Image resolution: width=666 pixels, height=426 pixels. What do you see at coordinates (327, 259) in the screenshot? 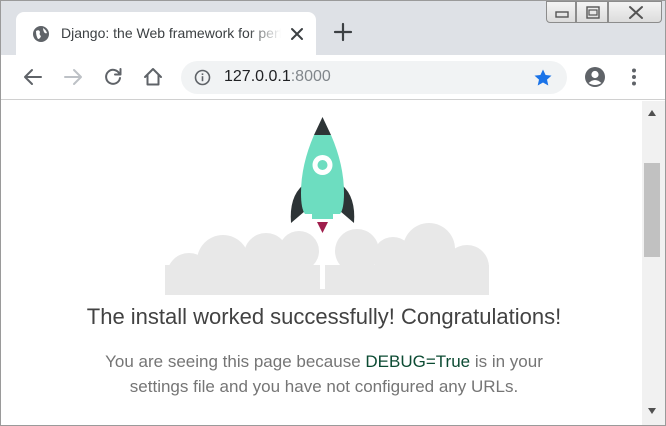
I see `cloud-shape` at bounding box center [327, 259].